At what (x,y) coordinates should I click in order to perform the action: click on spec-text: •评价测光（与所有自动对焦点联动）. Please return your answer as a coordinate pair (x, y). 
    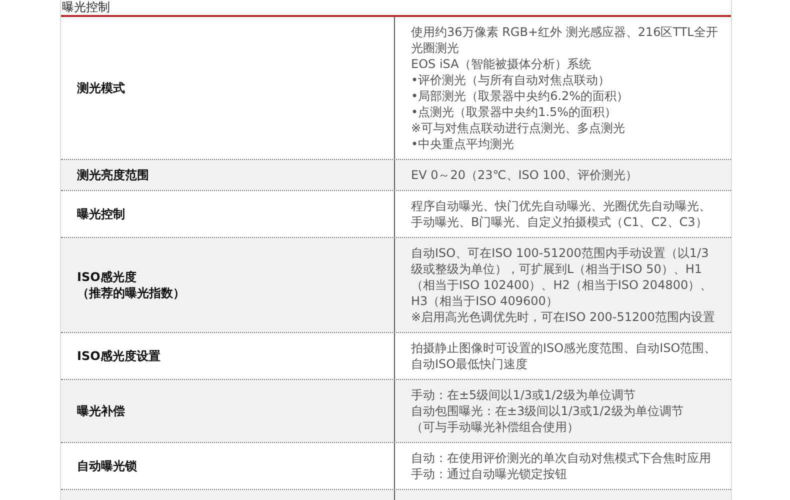
    Looking at the image, I should click on (511, 80).